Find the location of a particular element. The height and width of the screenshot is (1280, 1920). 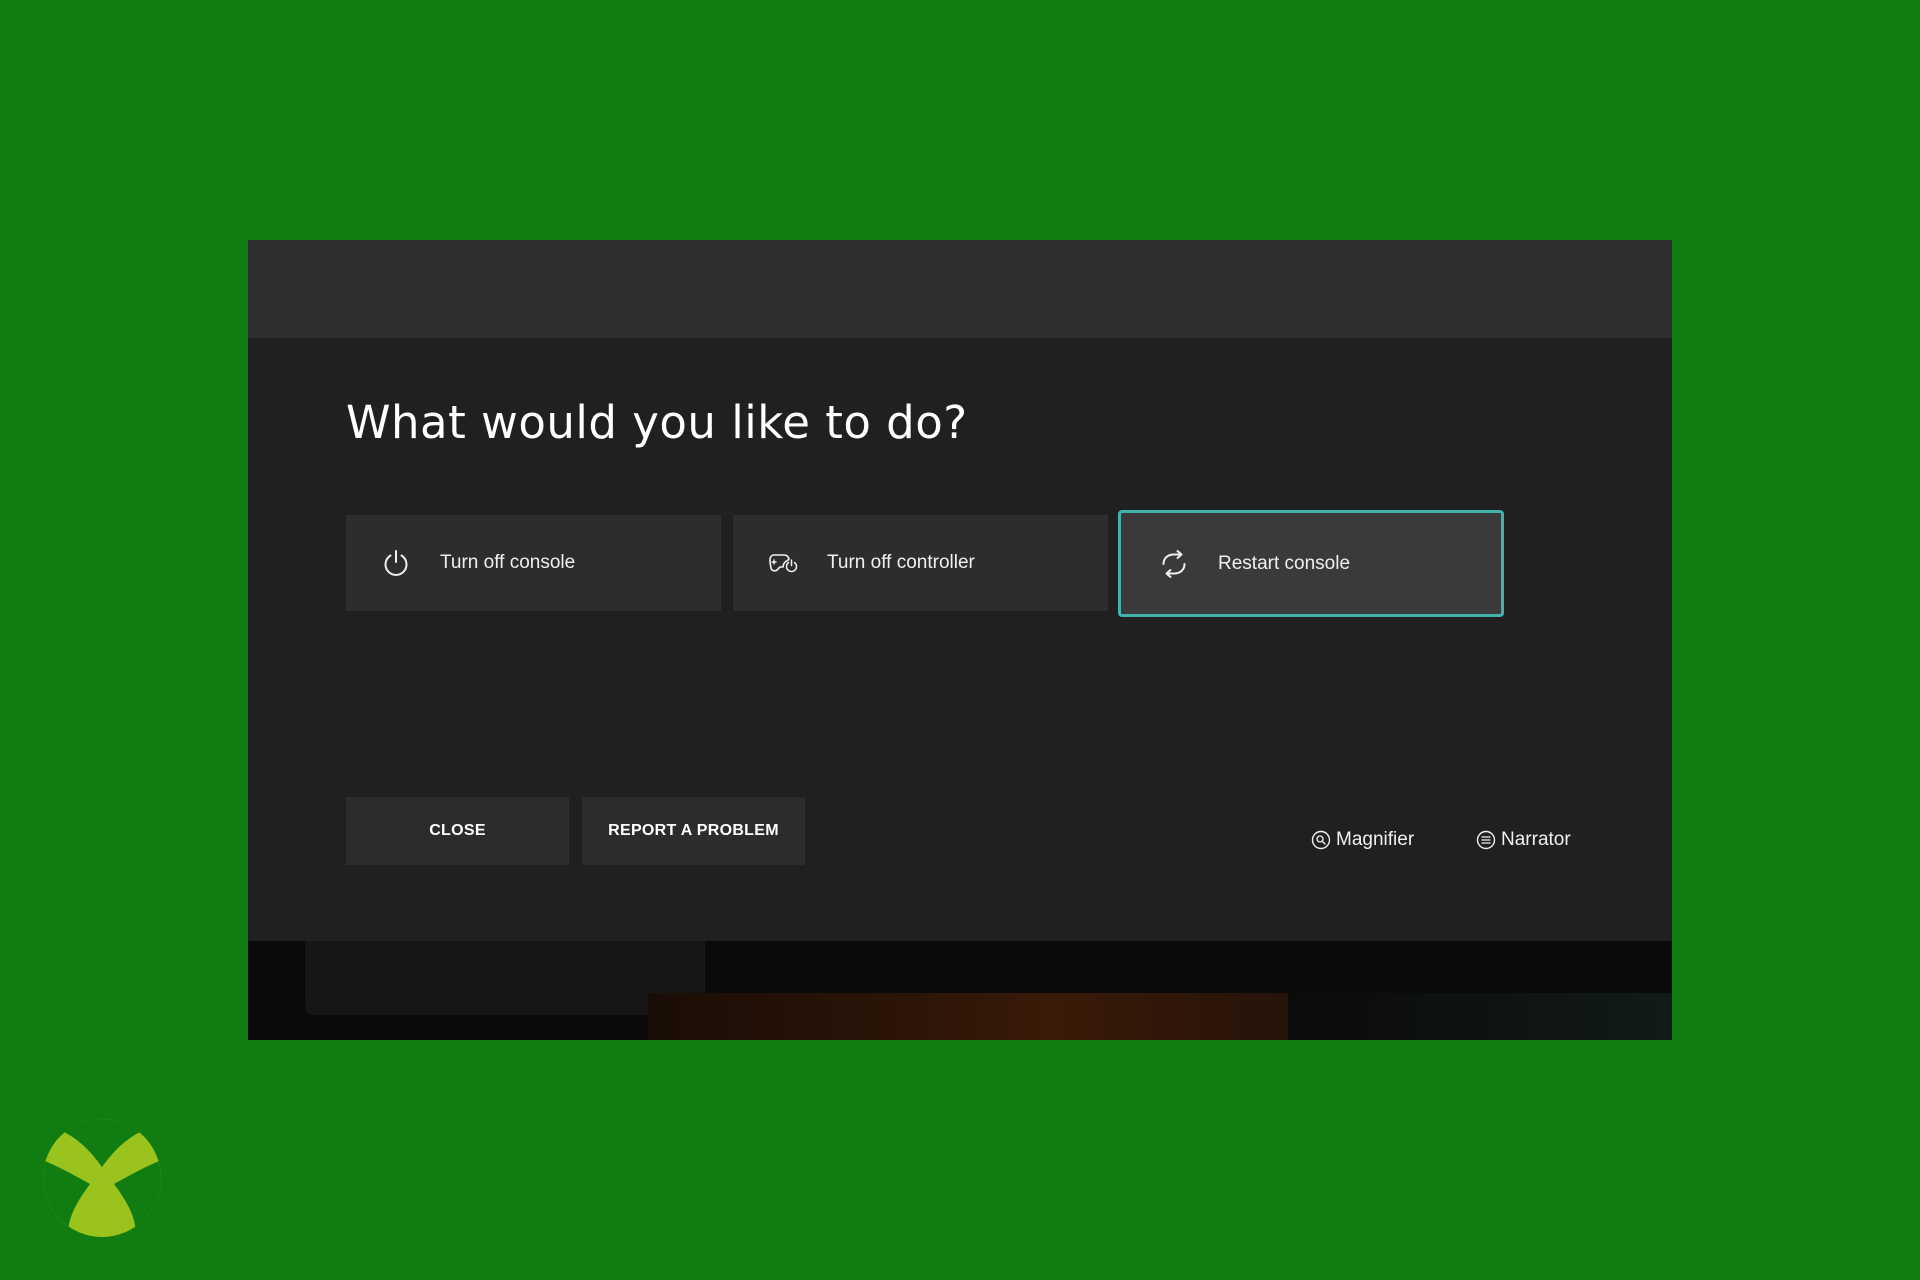

background-panel is located at coordinates (505, 978).